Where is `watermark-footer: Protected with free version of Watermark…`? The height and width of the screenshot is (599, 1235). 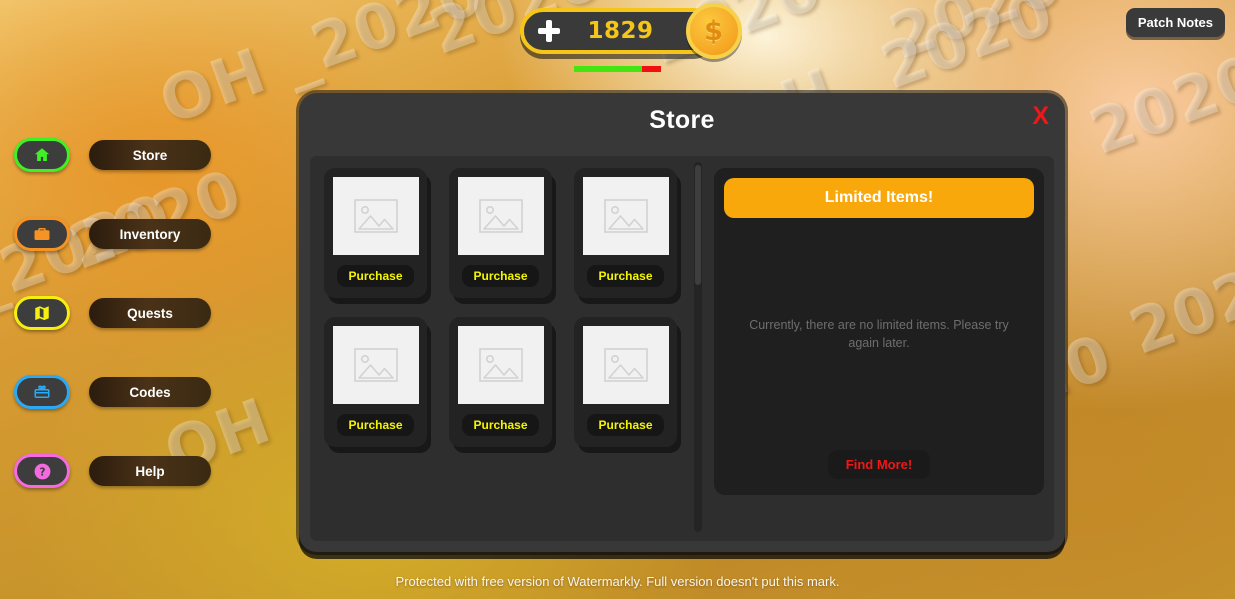 watermark-footer: Protected with free version of Watermark… is located at coordinates (617, 581).